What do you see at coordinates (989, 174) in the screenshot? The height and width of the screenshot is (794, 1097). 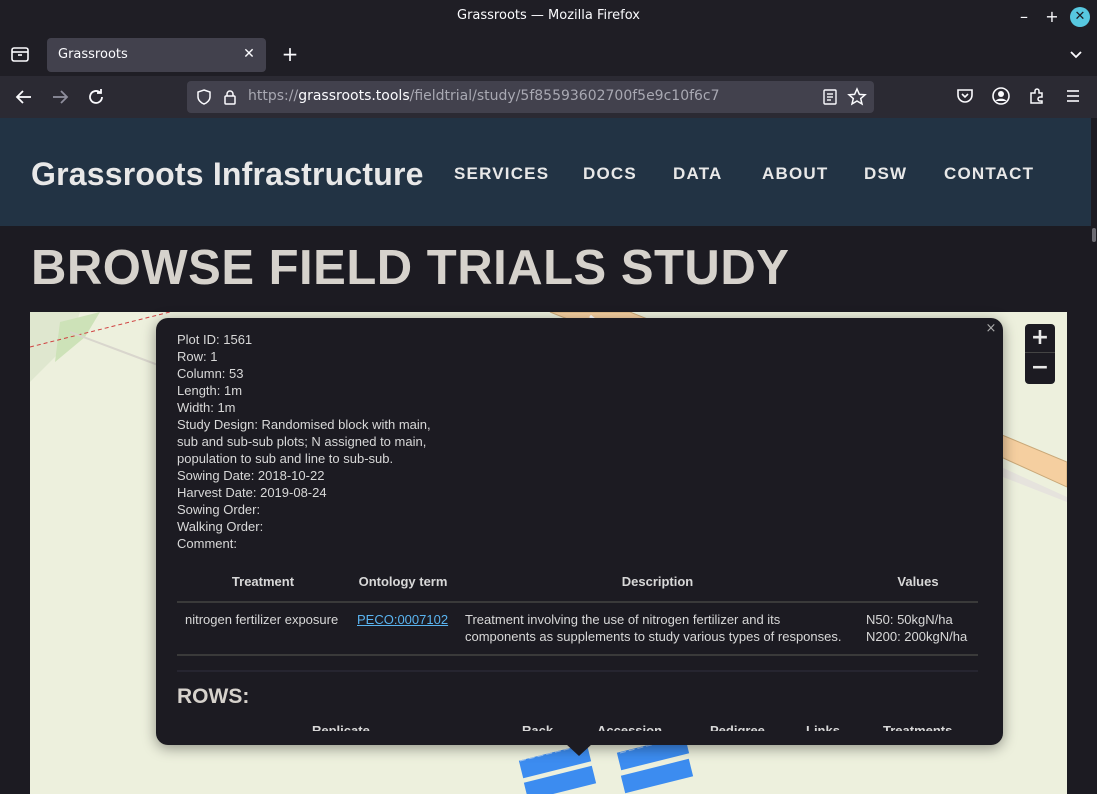 I see `nav-contact: CONTACT` at bounding box center [989, 174].